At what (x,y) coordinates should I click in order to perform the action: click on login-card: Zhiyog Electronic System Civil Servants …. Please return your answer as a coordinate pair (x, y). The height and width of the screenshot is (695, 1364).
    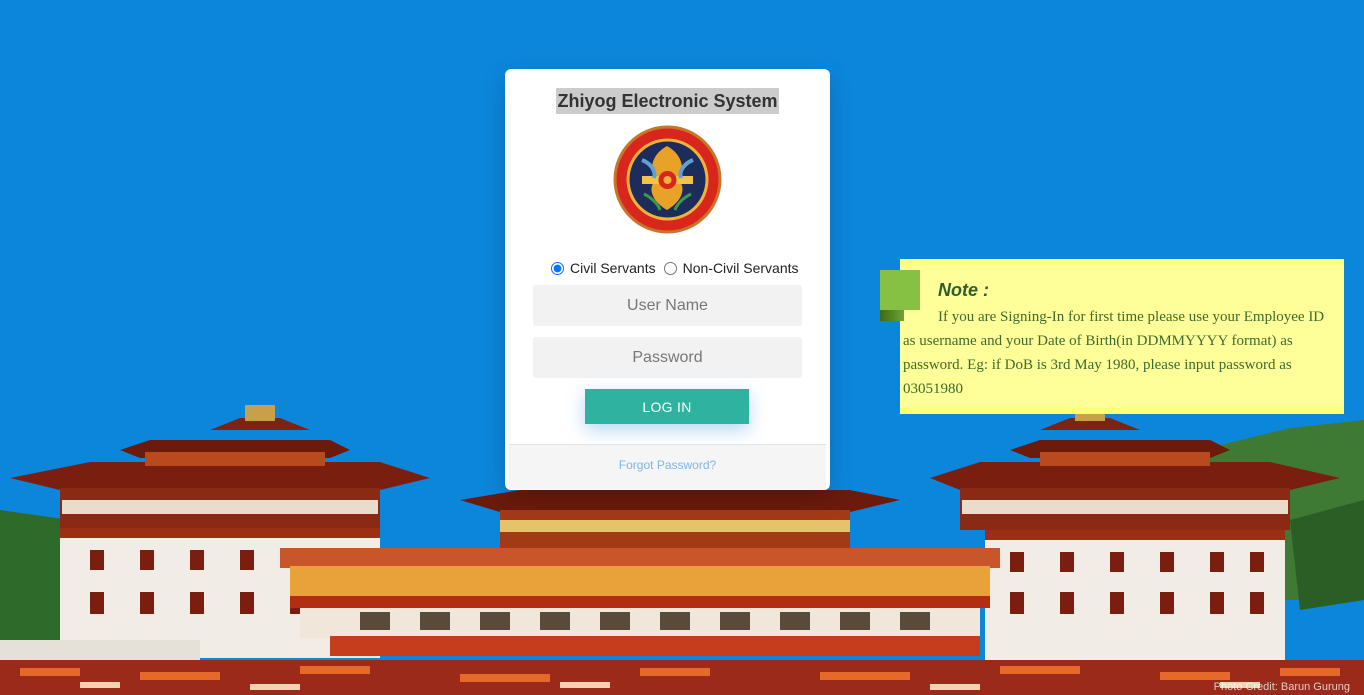
    Looking at the image, I should click on (667, 279).